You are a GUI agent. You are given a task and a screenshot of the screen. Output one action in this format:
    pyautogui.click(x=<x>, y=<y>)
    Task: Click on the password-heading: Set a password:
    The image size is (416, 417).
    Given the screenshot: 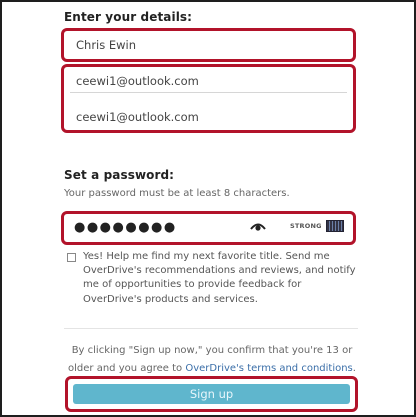 What is the action you would take?
    pyautogui.click(x=119, y=175)
    